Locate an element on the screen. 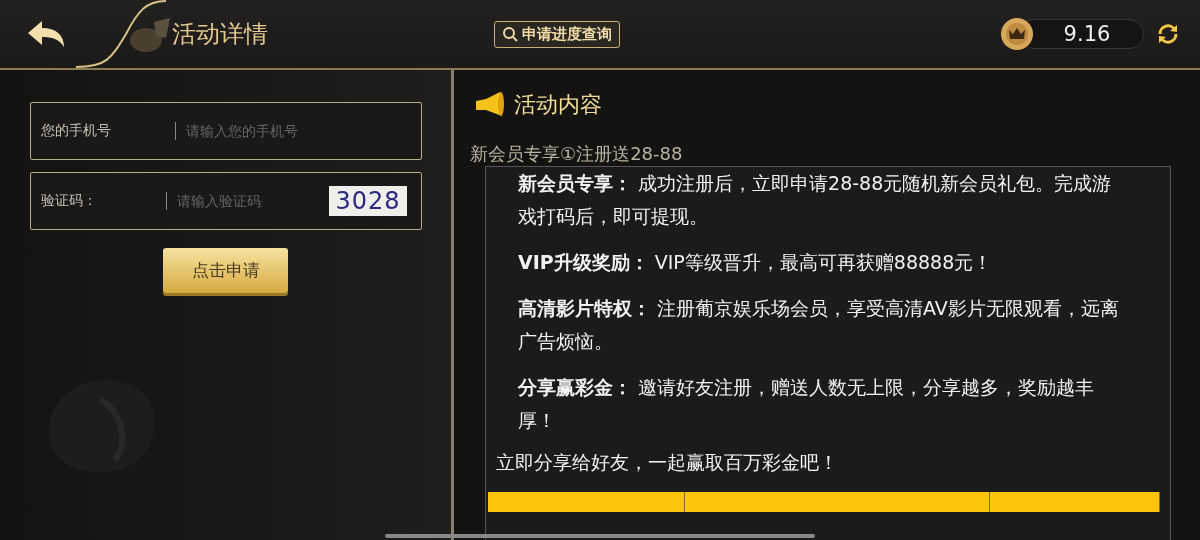  progress-query-button: 申请进度查询 is located at coordinates (557, 34).